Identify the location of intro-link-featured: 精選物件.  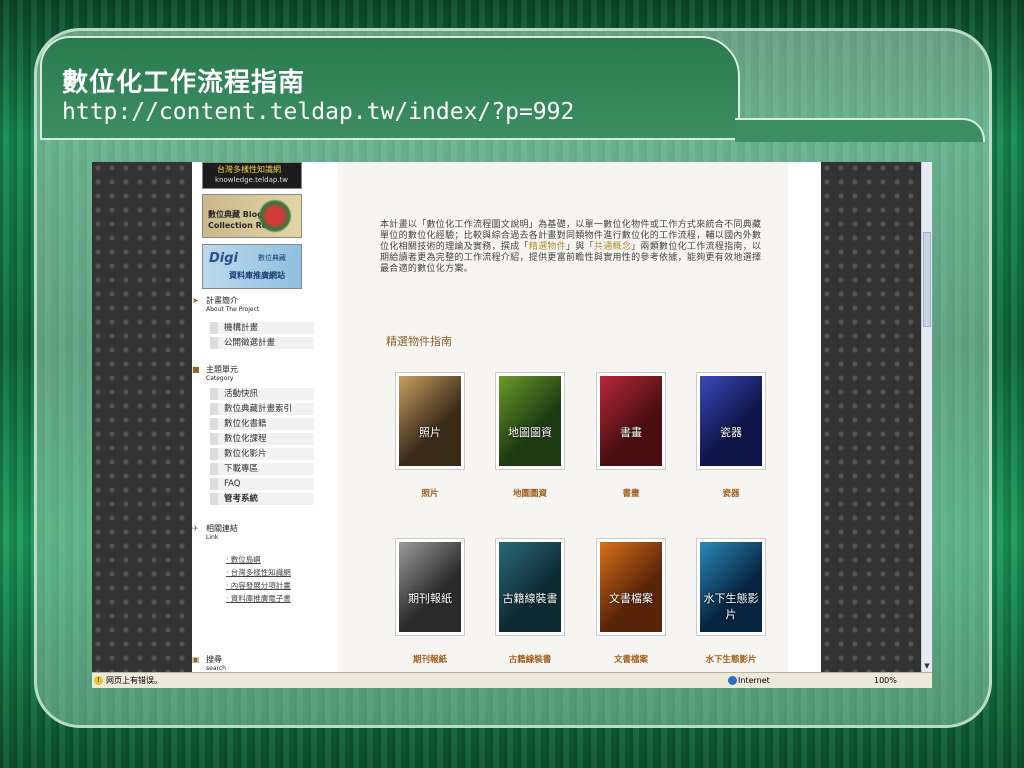
(547, 247).